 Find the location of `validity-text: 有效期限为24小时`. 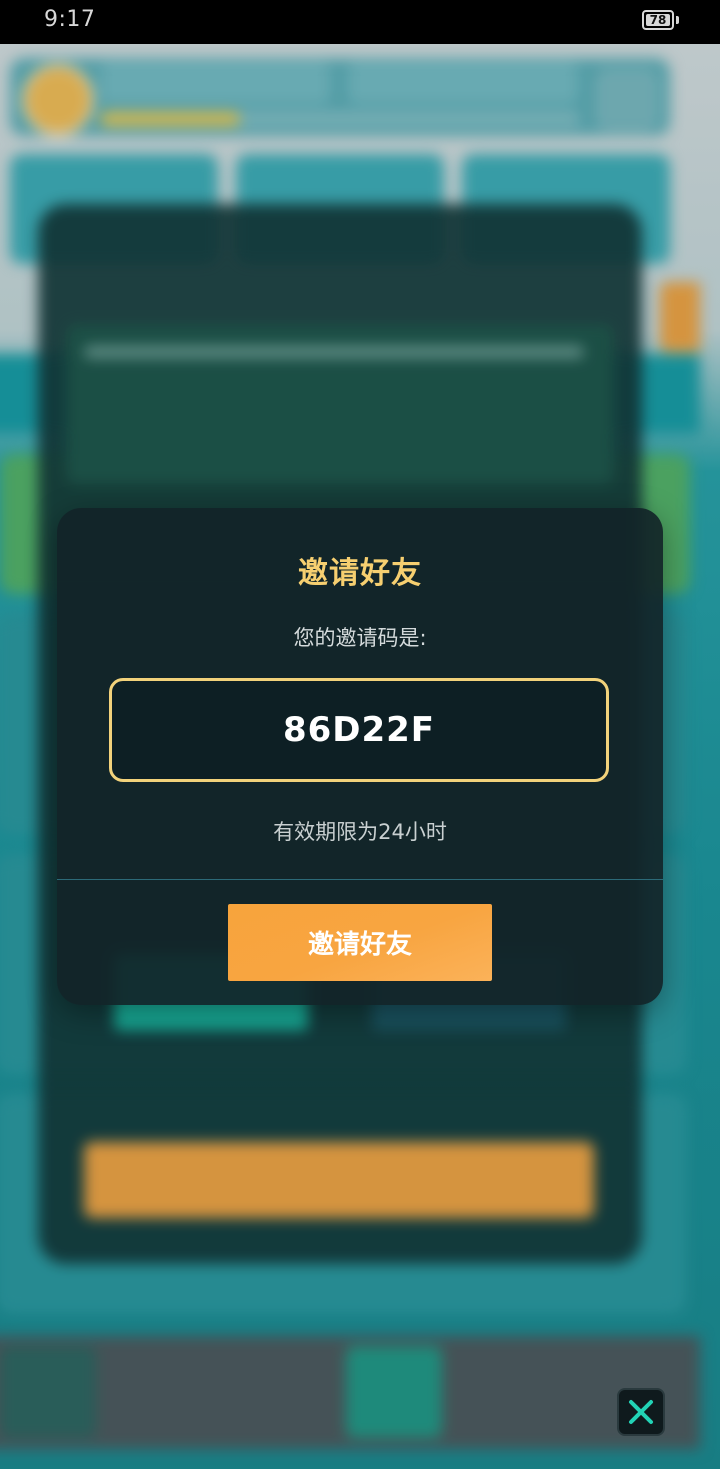

validity-text: 有效期限为24小时 is located at coordinates (360, 832).